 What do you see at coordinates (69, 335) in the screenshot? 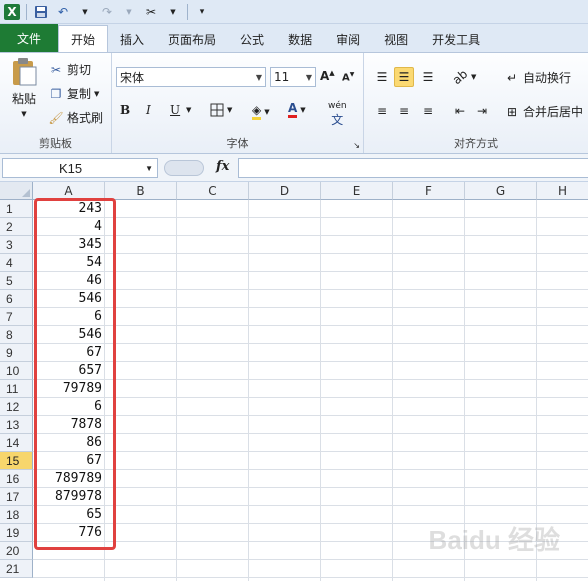
I see `cell-A8: 546` at bounding box center [69, 335].